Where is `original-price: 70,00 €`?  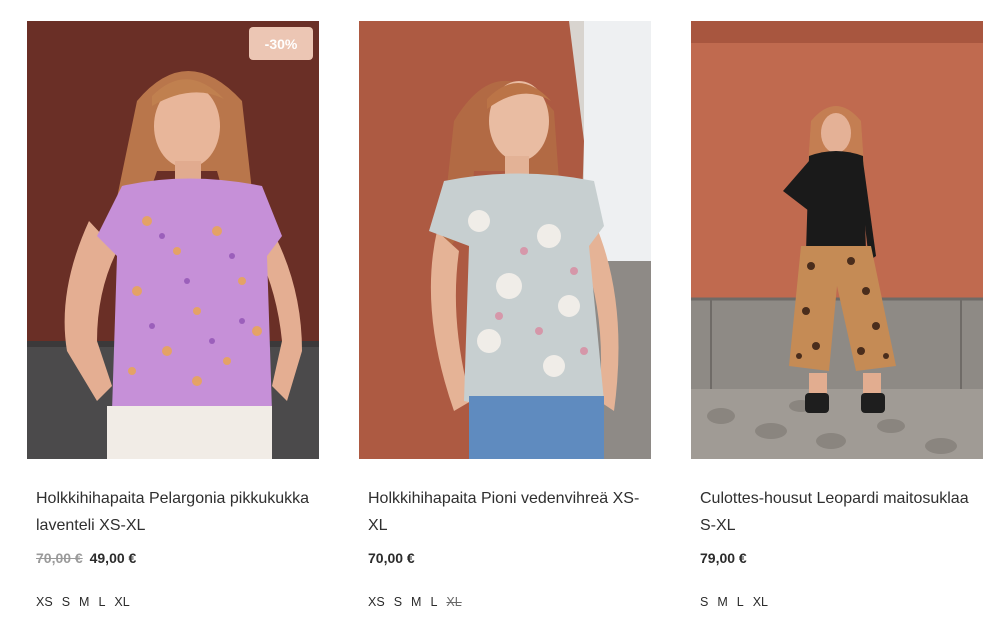 original-price: 70,00 € is located at coordinates (59, 558).